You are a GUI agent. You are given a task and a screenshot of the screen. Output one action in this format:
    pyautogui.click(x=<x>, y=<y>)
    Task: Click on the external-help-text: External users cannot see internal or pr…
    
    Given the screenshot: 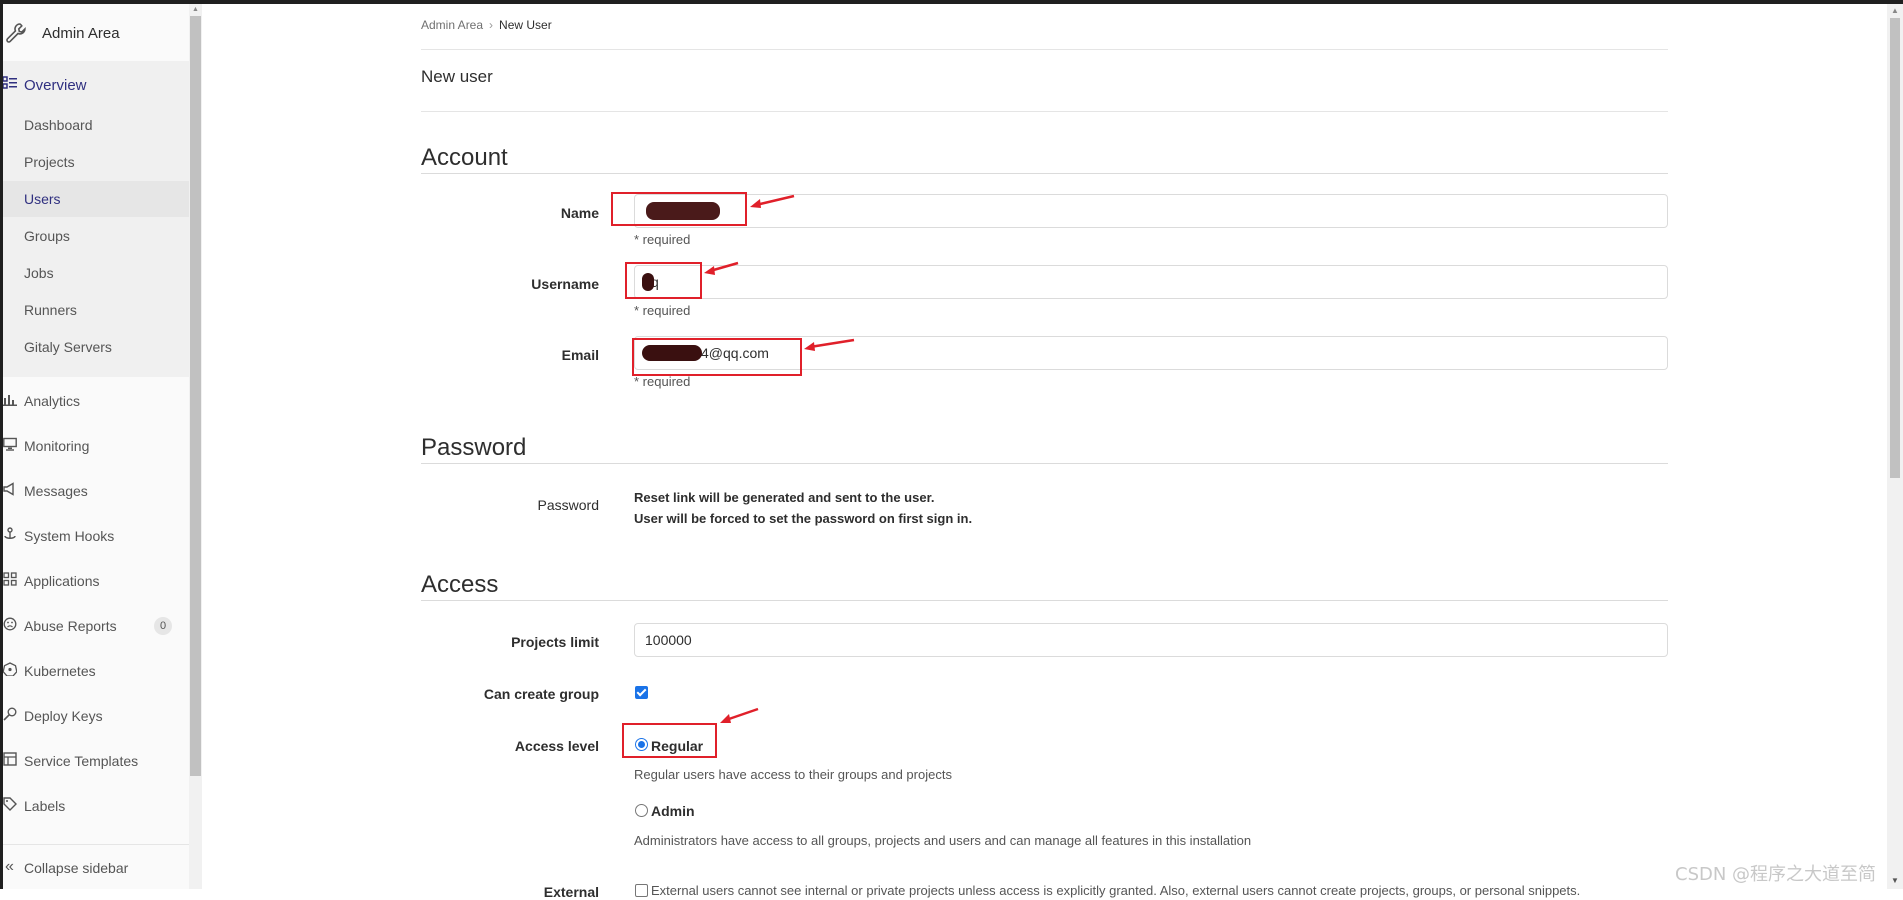 What is the action you would take?
    pyautogui.click(x=1116, y=890)
    